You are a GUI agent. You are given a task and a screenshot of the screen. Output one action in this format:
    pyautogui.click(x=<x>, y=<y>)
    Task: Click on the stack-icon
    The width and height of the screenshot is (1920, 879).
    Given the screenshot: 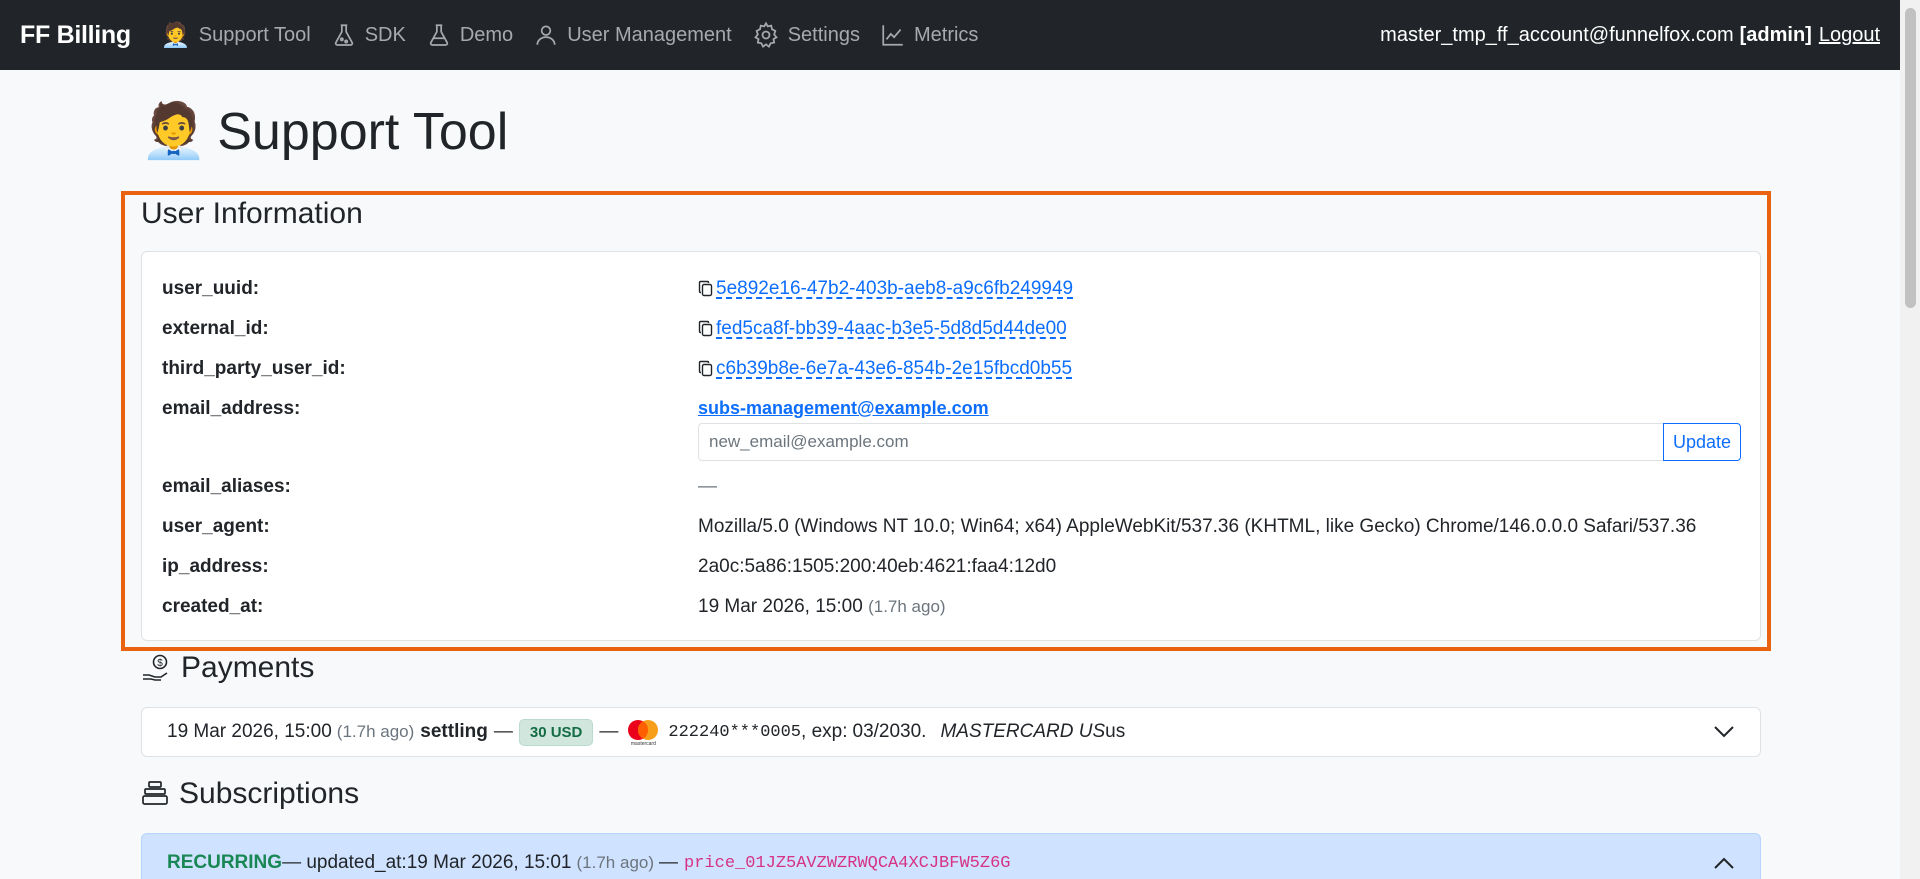 What is the action you would take?
    pyautogui.click(x=155, y=794)
    